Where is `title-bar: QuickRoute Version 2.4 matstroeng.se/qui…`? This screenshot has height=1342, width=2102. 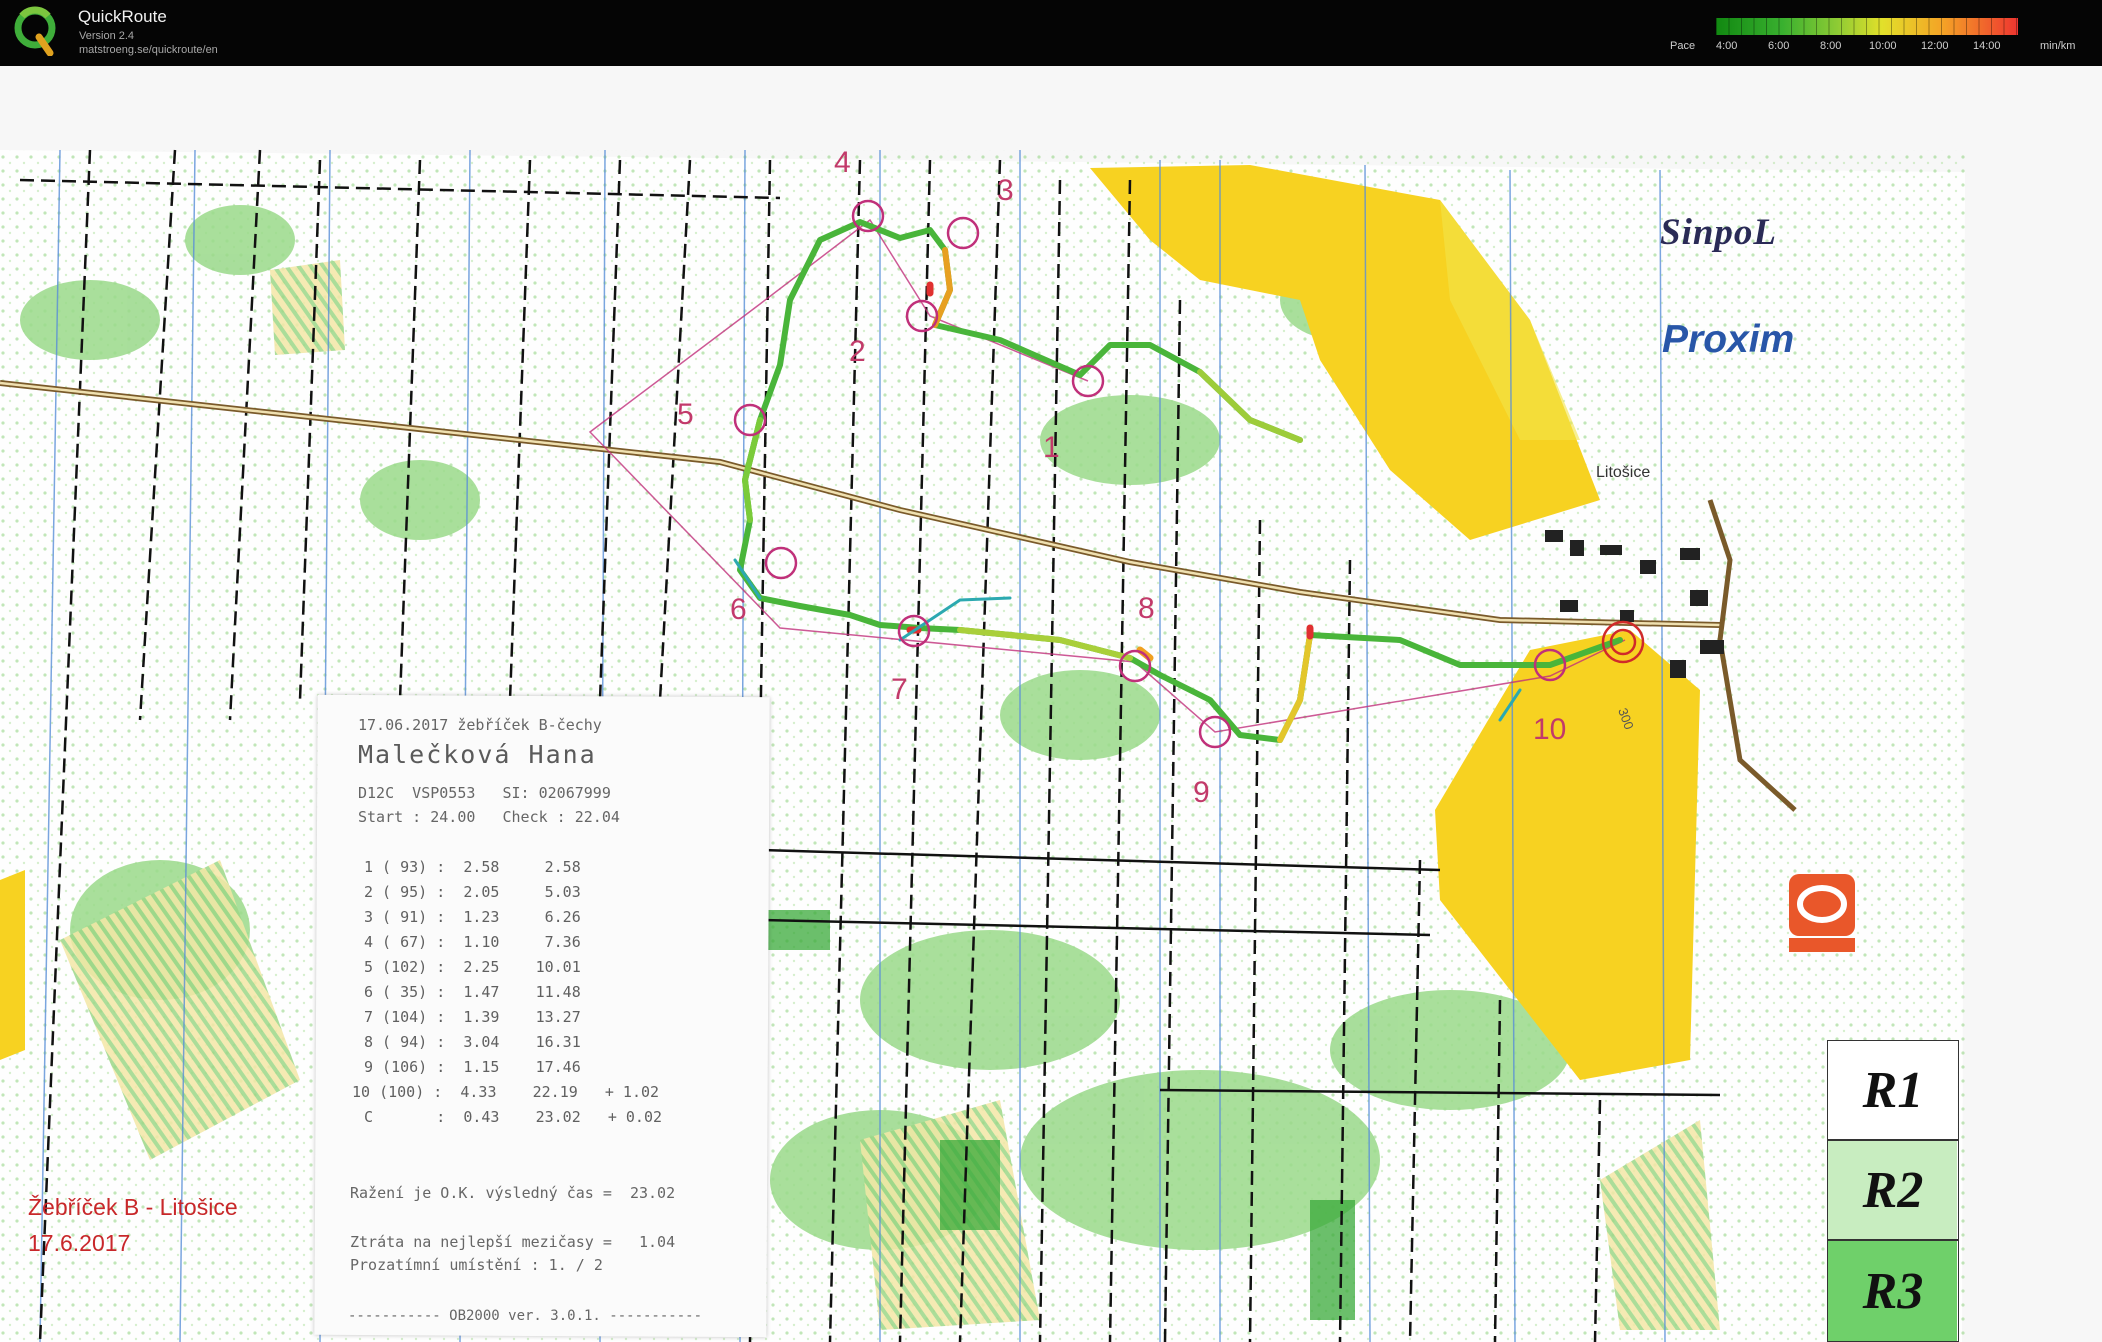 title-bar: QuickRoute Version 2.4 matstroeng.se/qui… is located at coordinates (1051, 33).